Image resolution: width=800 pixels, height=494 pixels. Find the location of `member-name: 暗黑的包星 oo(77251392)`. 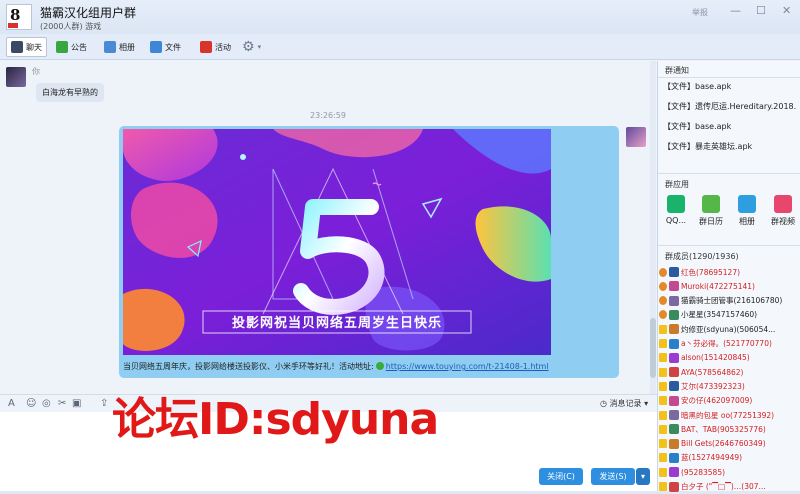

member-name: 暗黑的包星 oo(77251392) is located at coordinates (728, 415).